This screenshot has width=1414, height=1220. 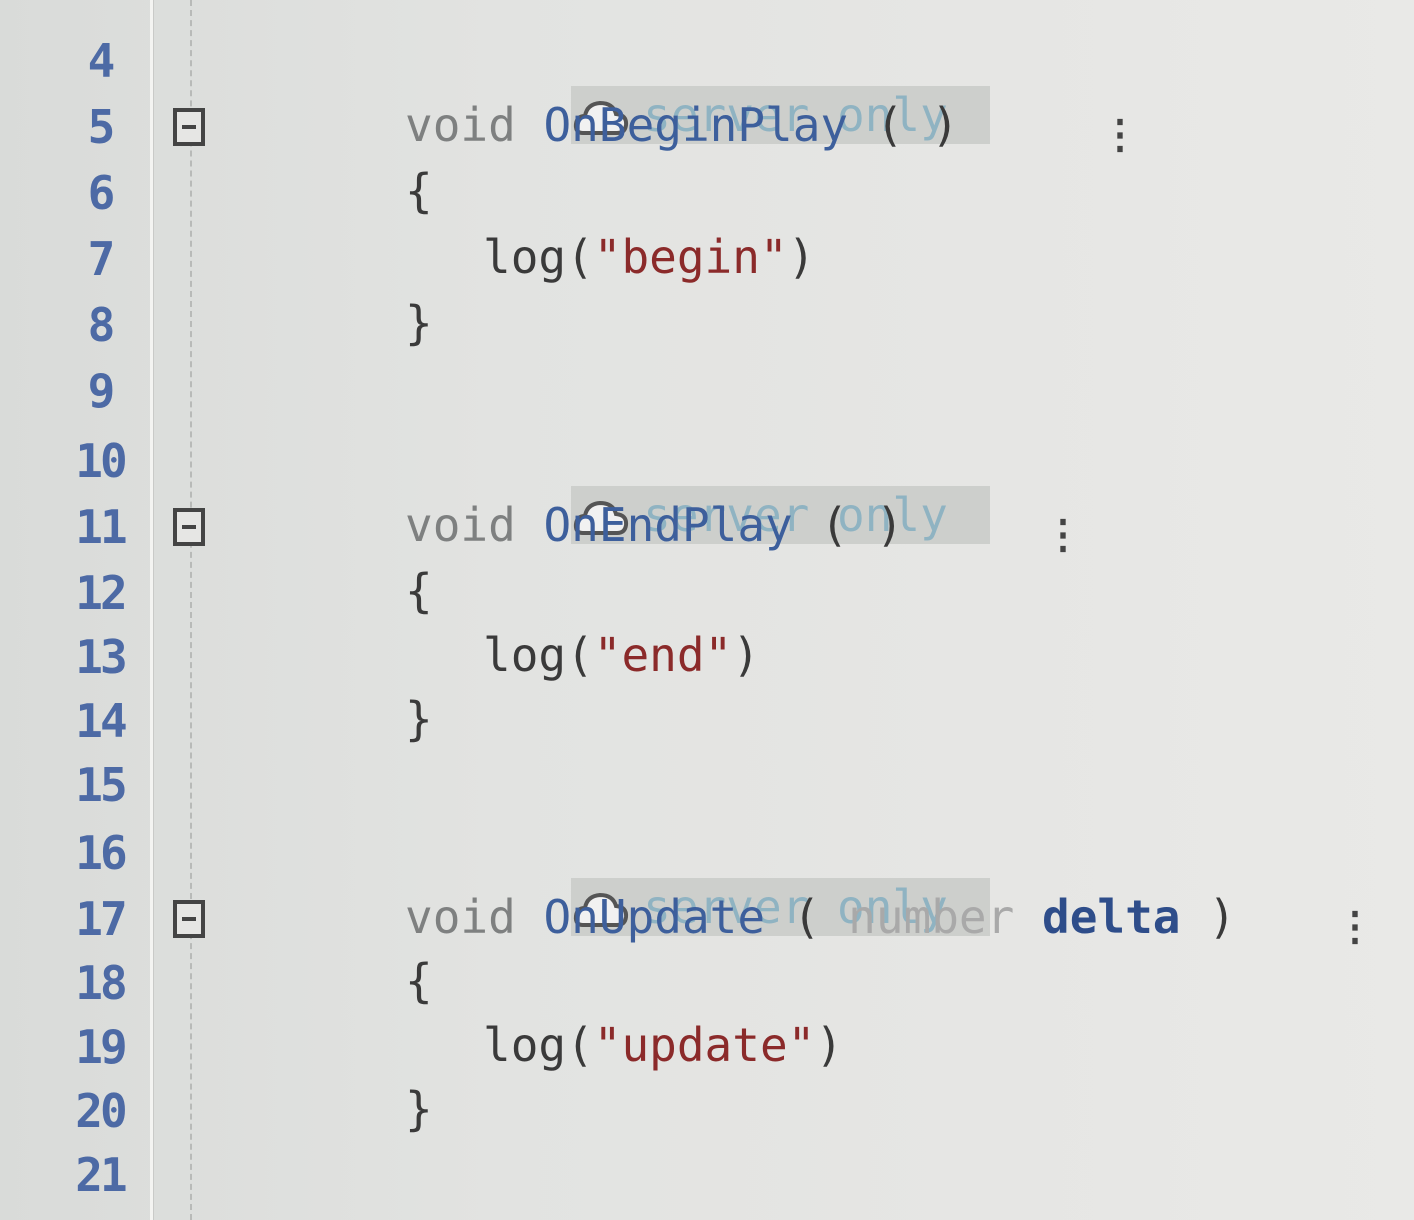 What do you see at coordinates (101, 527) in the screenshot?
I see `line-number: 11` at bounding box center [101, 527].